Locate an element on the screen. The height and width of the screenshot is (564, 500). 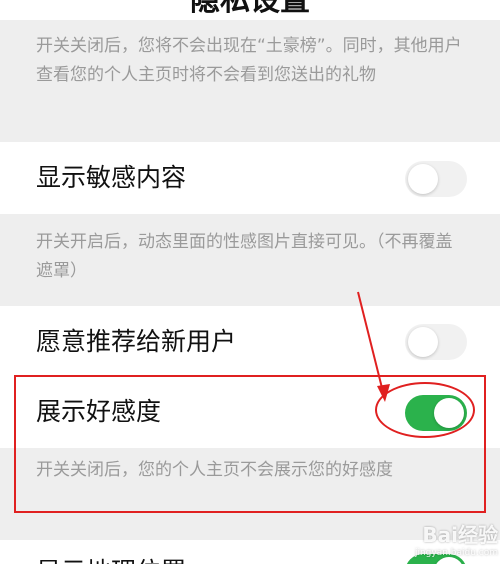
nav-bar: ‹ 隐私设置 is located at coordinates (250, 10).